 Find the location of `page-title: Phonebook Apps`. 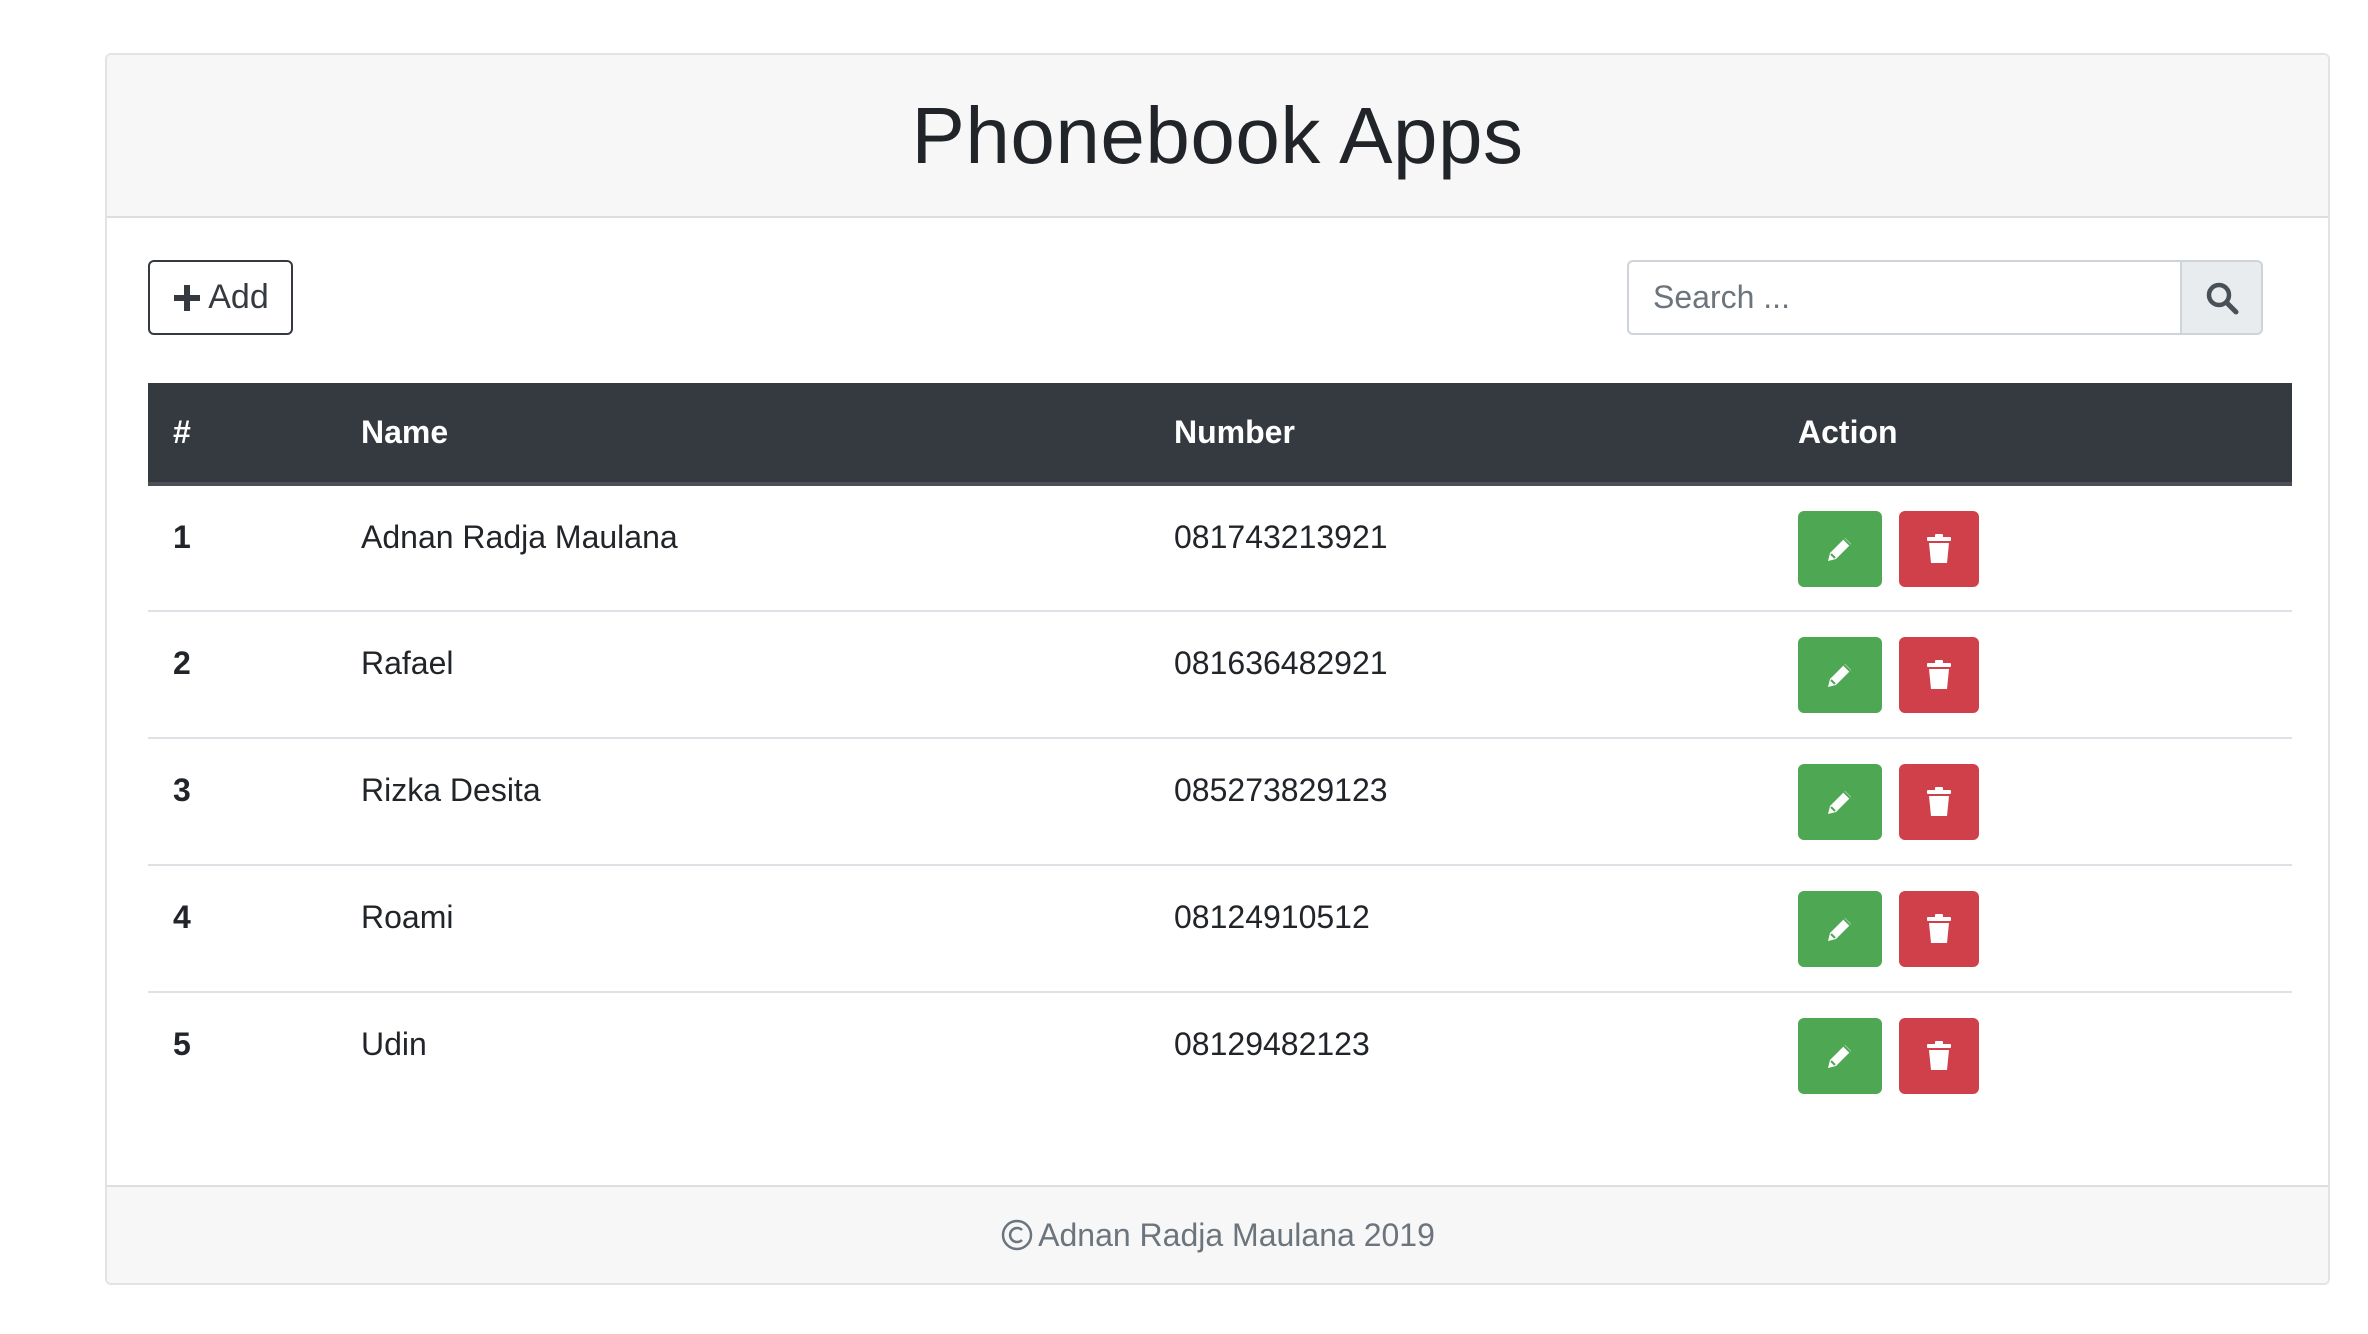

page-title: Phonebook Apps is located at coordinates (1217, 135).